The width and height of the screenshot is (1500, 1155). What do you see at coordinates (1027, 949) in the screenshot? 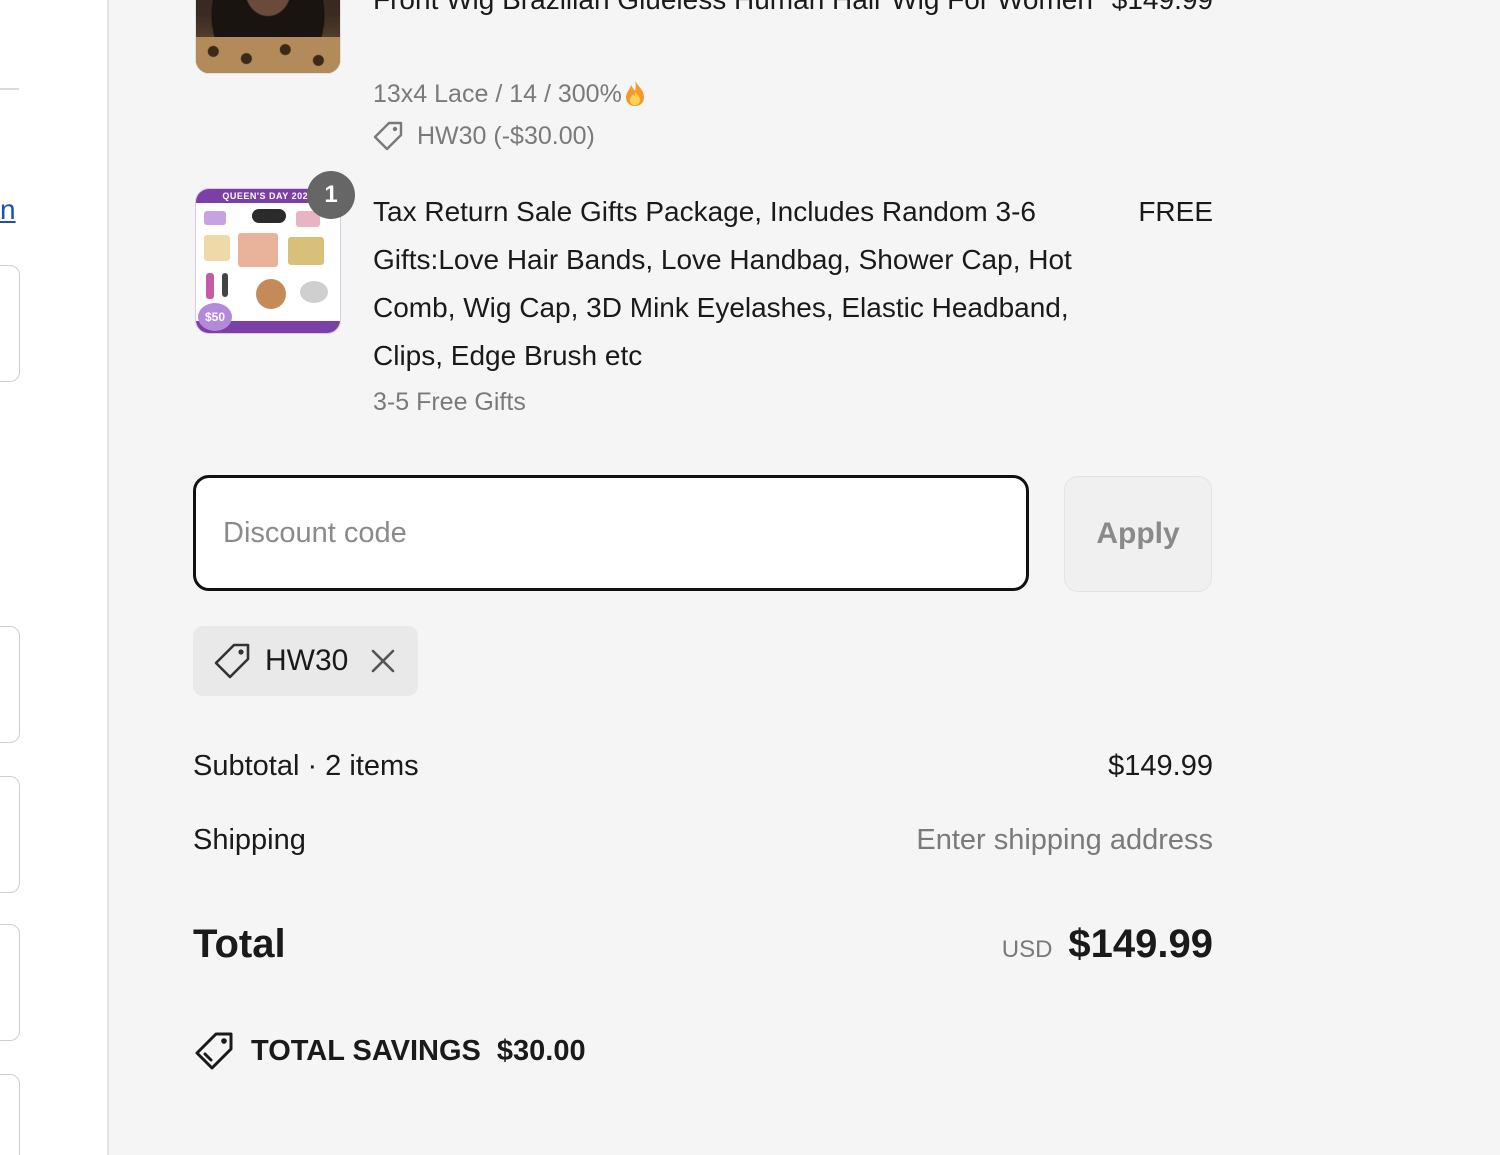
I see `currency-code: USD` at bounding box center [1027, 949].